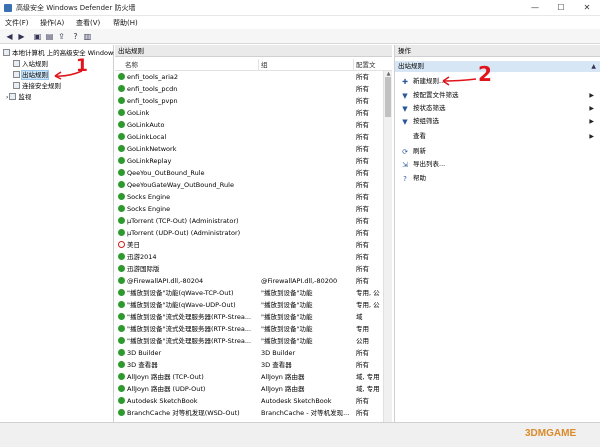  Describe the element at coordinates (287, 329) in the screenshot. I see `rule-group: "播放到设备"功能` at that location.